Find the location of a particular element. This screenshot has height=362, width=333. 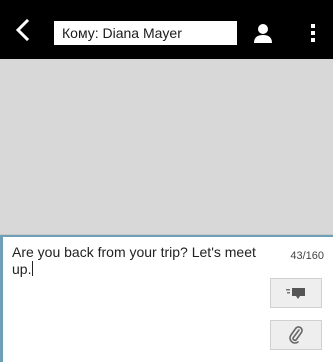

paperclip-icon is located at coordinates (296, 335).